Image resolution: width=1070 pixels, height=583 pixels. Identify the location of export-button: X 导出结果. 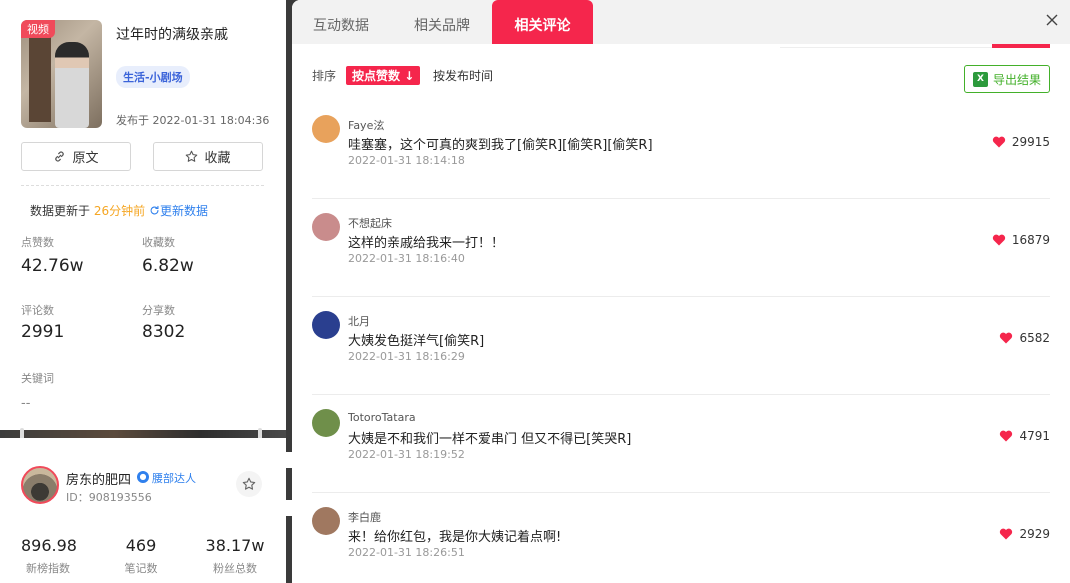
(1007, 79).